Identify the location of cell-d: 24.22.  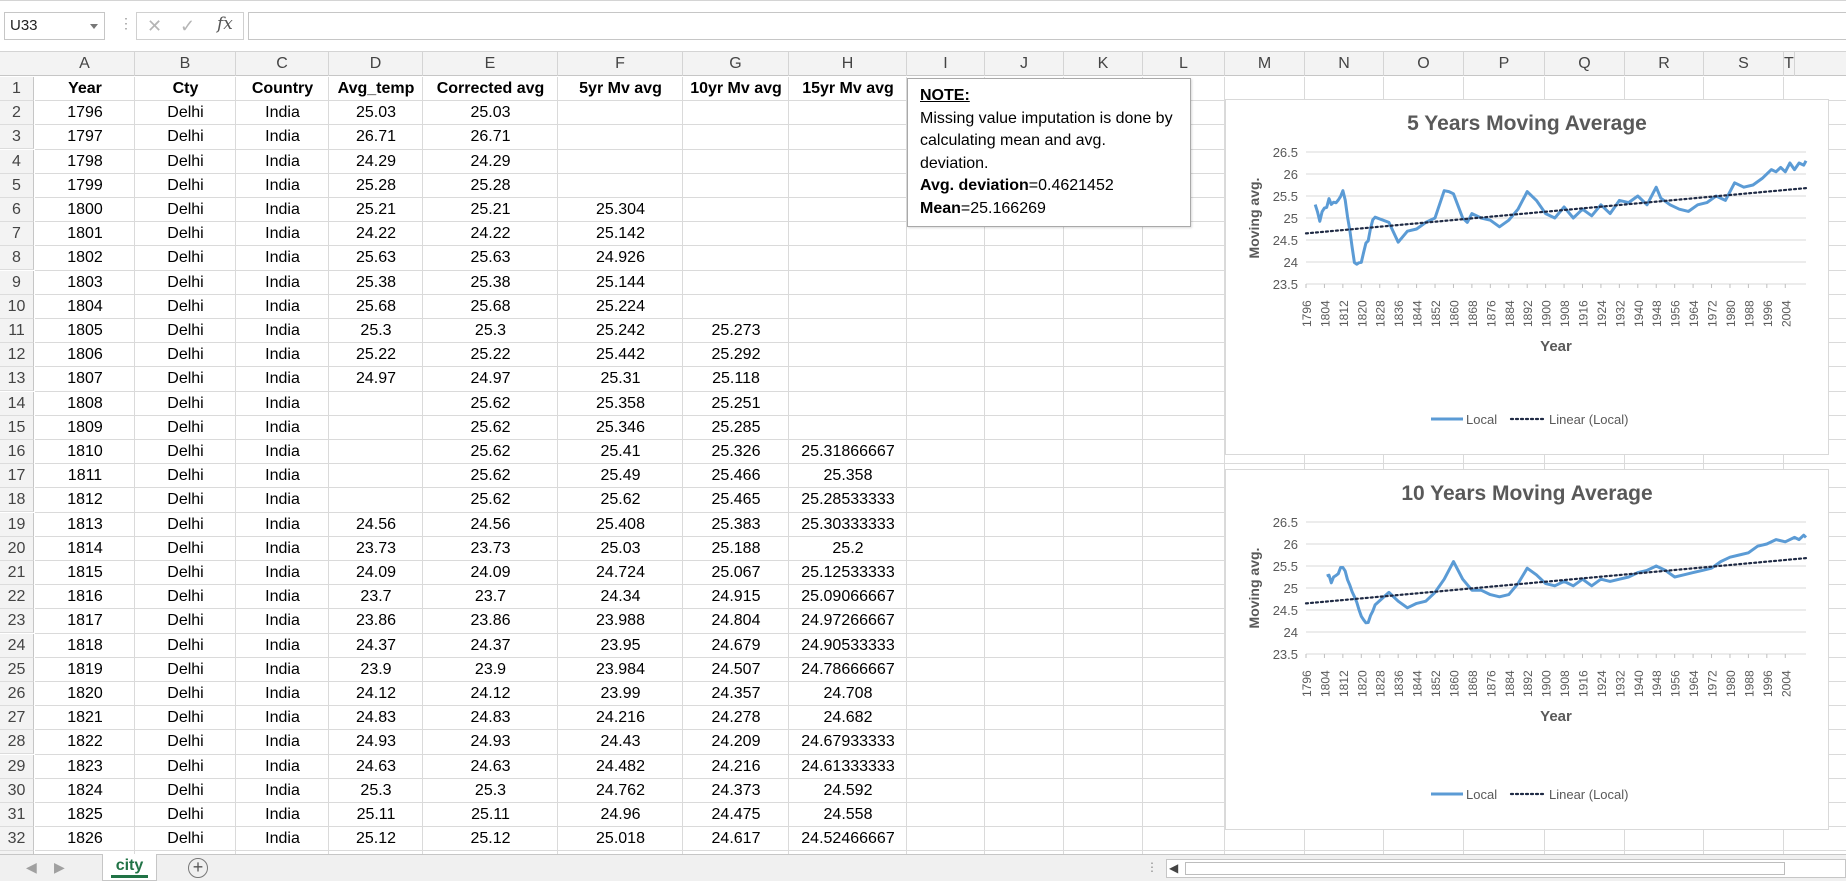
(376, 234).